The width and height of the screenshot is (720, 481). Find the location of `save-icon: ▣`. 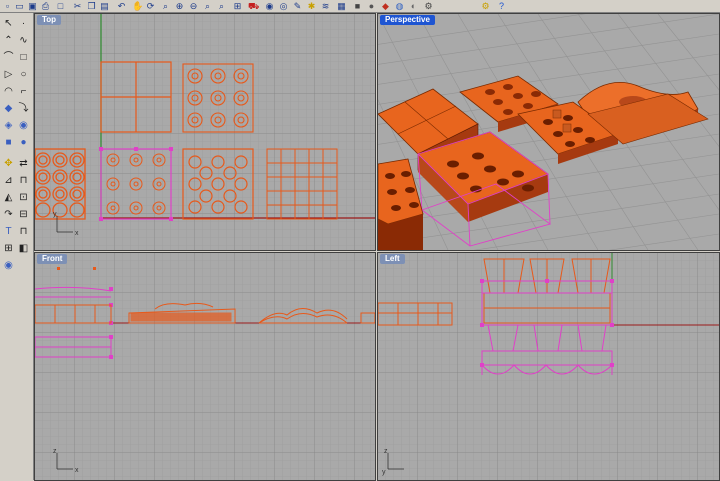

save-icon: ▣ is located at coordinates (32, 6).